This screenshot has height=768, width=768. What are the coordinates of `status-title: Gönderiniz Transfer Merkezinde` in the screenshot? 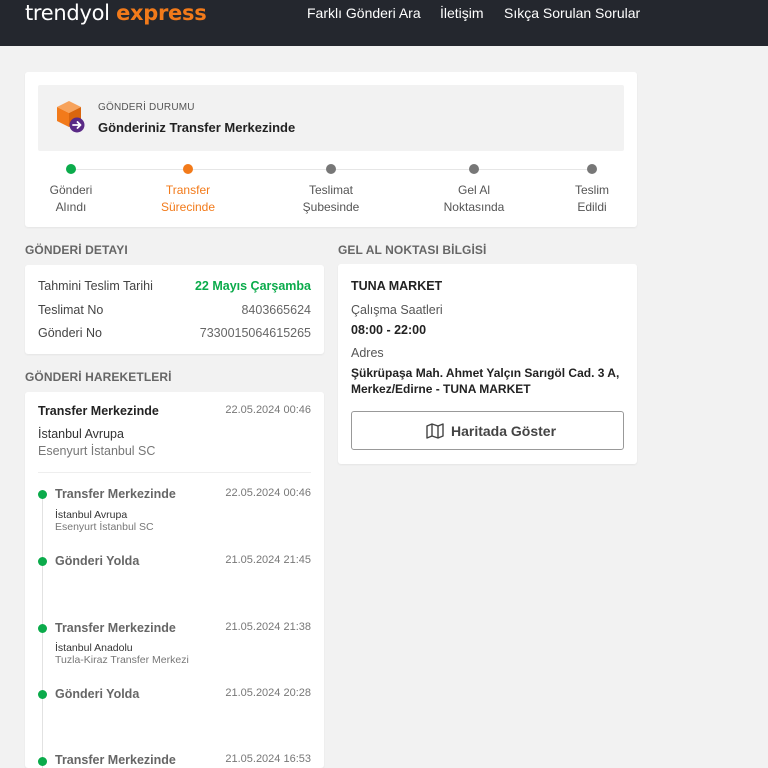 It's located at (197, 127).